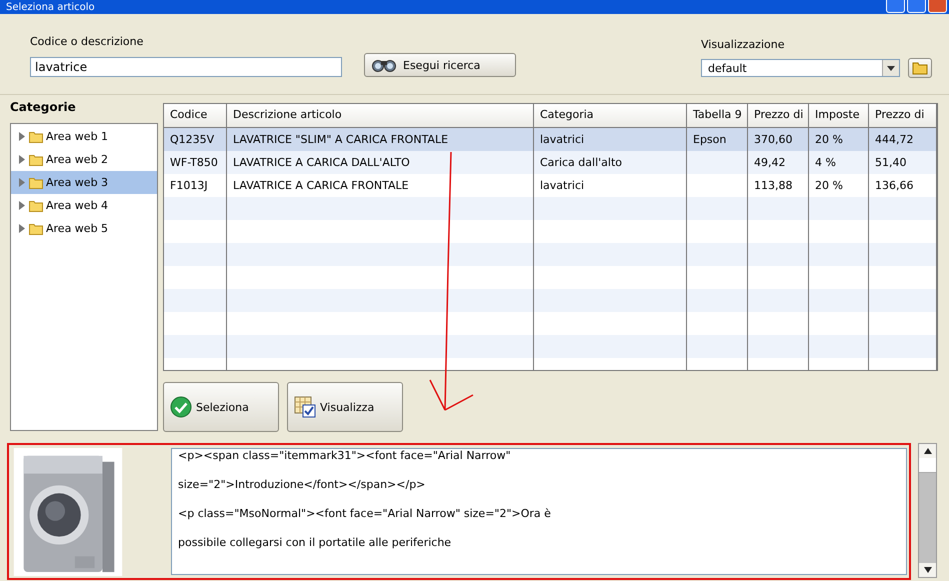 This screenshot has height=581, width=949. I want to click on table-cell: 370,60, so click(773, 139).